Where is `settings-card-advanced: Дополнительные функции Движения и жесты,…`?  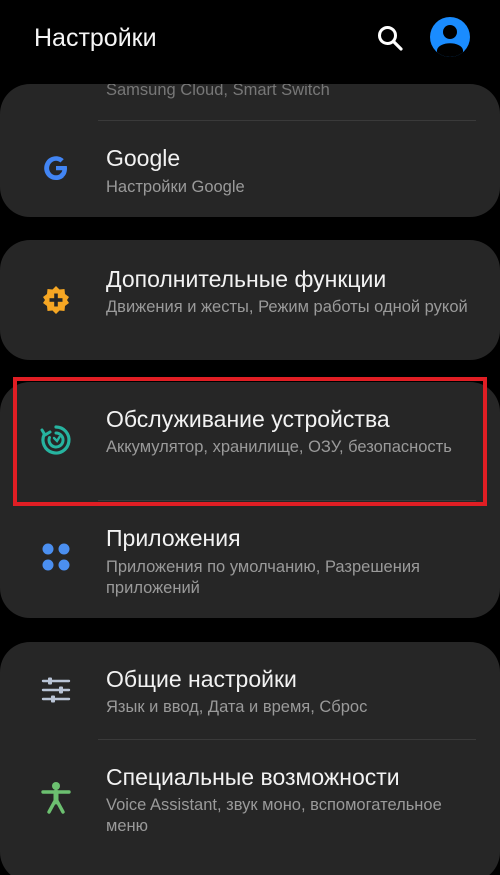
settings-card-advanced: Дополнительные функции Движения и жесты,… is located at coordinates (250, 300).